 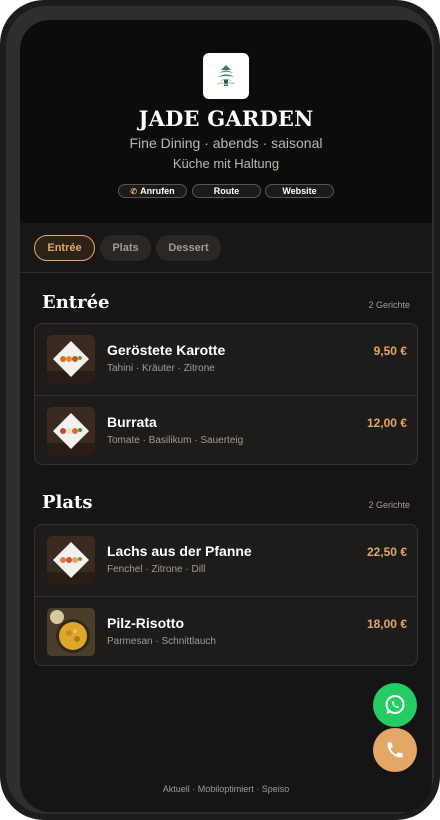 I want to click on restaurant-subtagline: Küche mit Haltung, so click(x=226, y=163).